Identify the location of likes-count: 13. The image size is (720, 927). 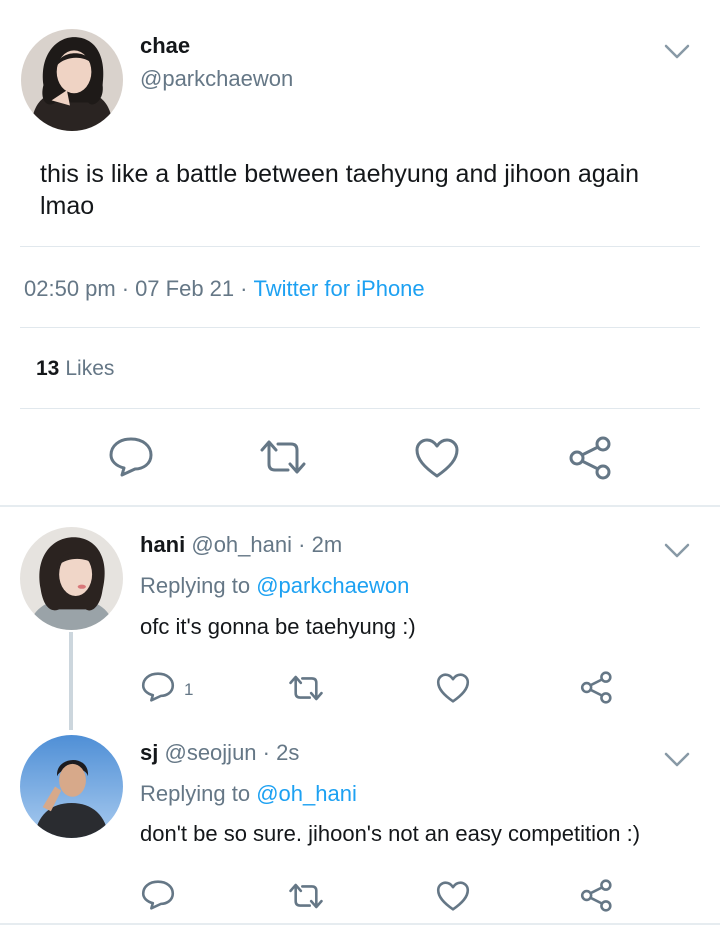
(48, 368).